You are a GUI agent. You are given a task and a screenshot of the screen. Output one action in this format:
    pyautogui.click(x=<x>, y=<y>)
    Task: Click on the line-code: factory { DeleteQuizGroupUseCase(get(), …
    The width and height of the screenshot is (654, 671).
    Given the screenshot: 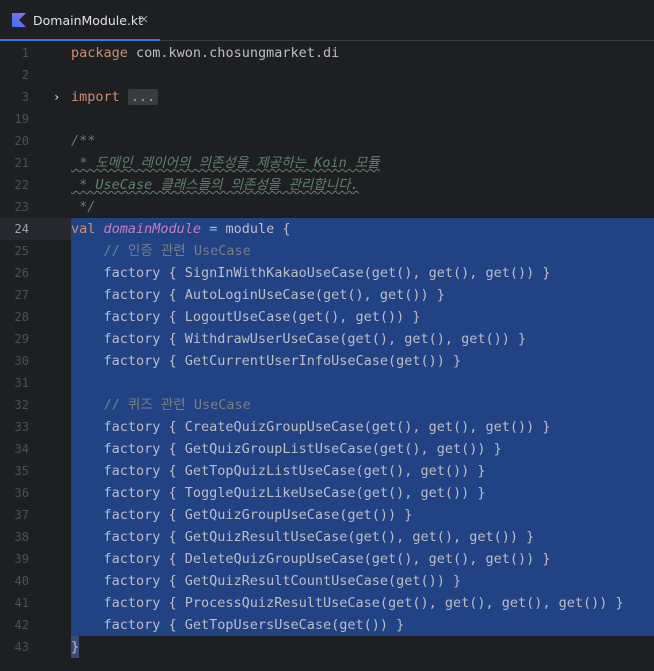 What is the action you would take?
    pyautogui.click(x=311, y=559)
    